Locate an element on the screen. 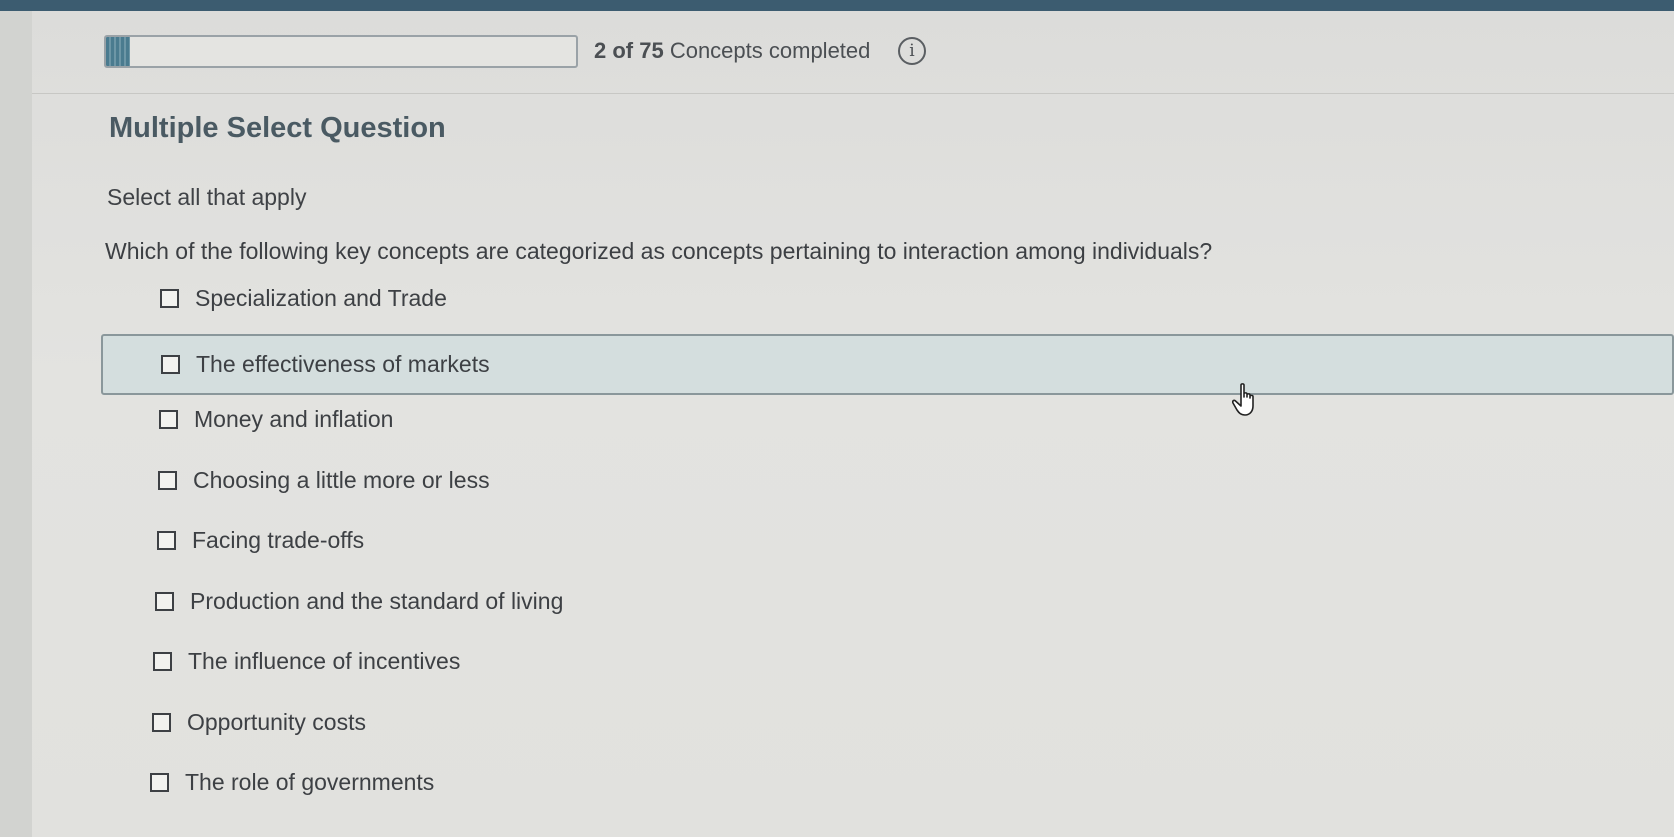  answer-option: The role of governments is located at coordinates (292, 782).